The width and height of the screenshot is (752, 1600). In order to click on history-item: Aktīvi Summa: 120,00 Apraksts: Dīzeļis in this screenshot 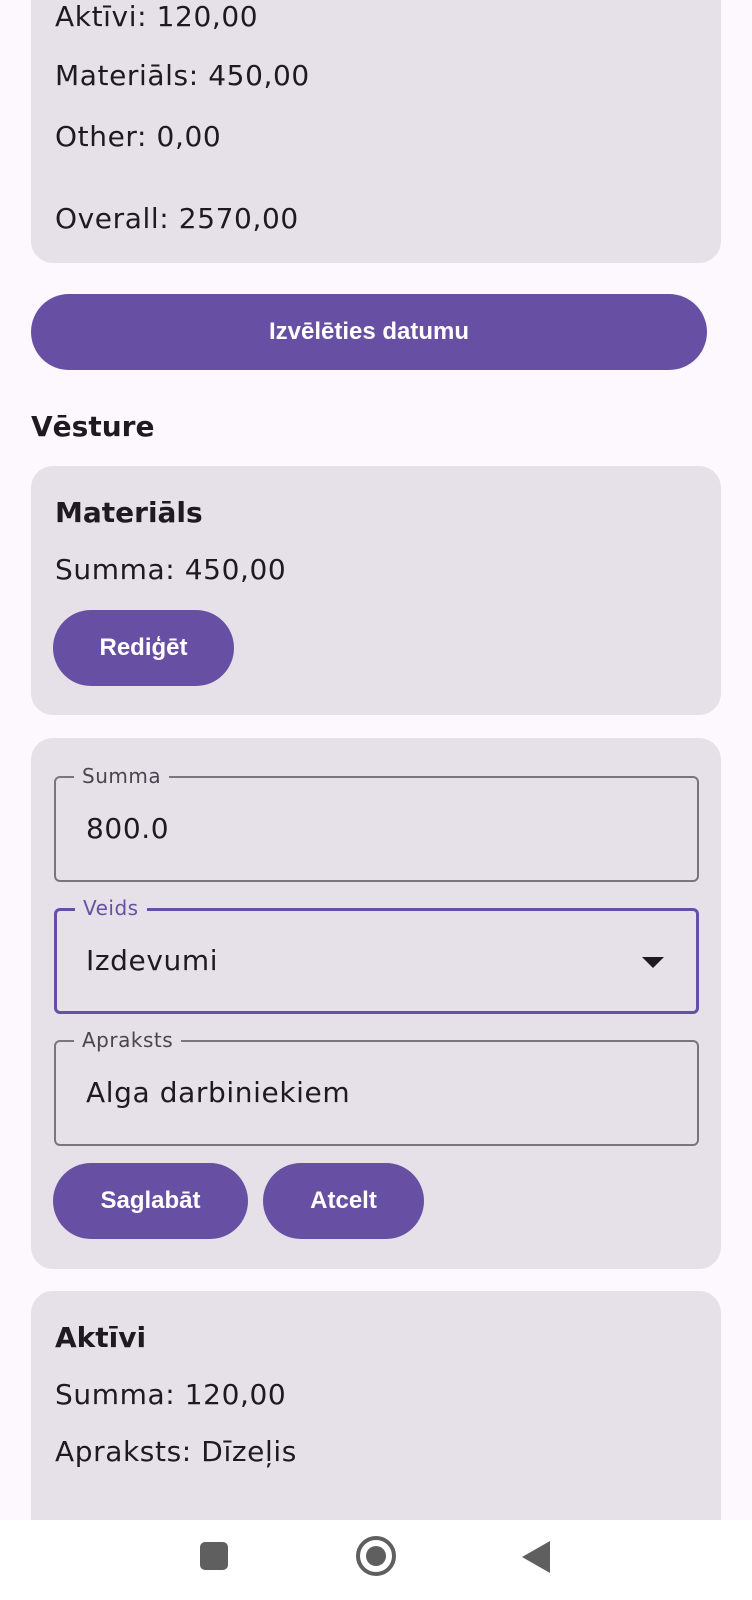, I will do `click(376, 1421)`.